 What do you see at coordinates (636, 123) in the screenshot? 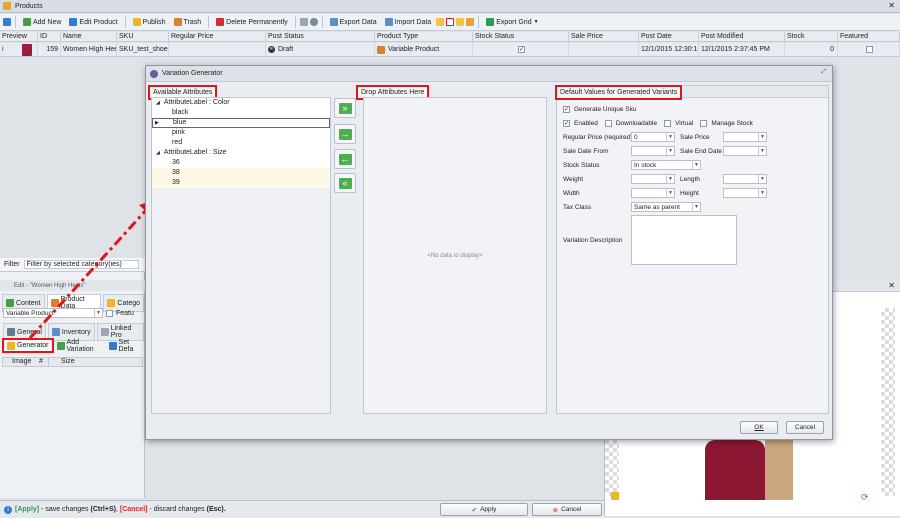
I see `downloadable-label: Downloadable` at bounding box center [636, 123].